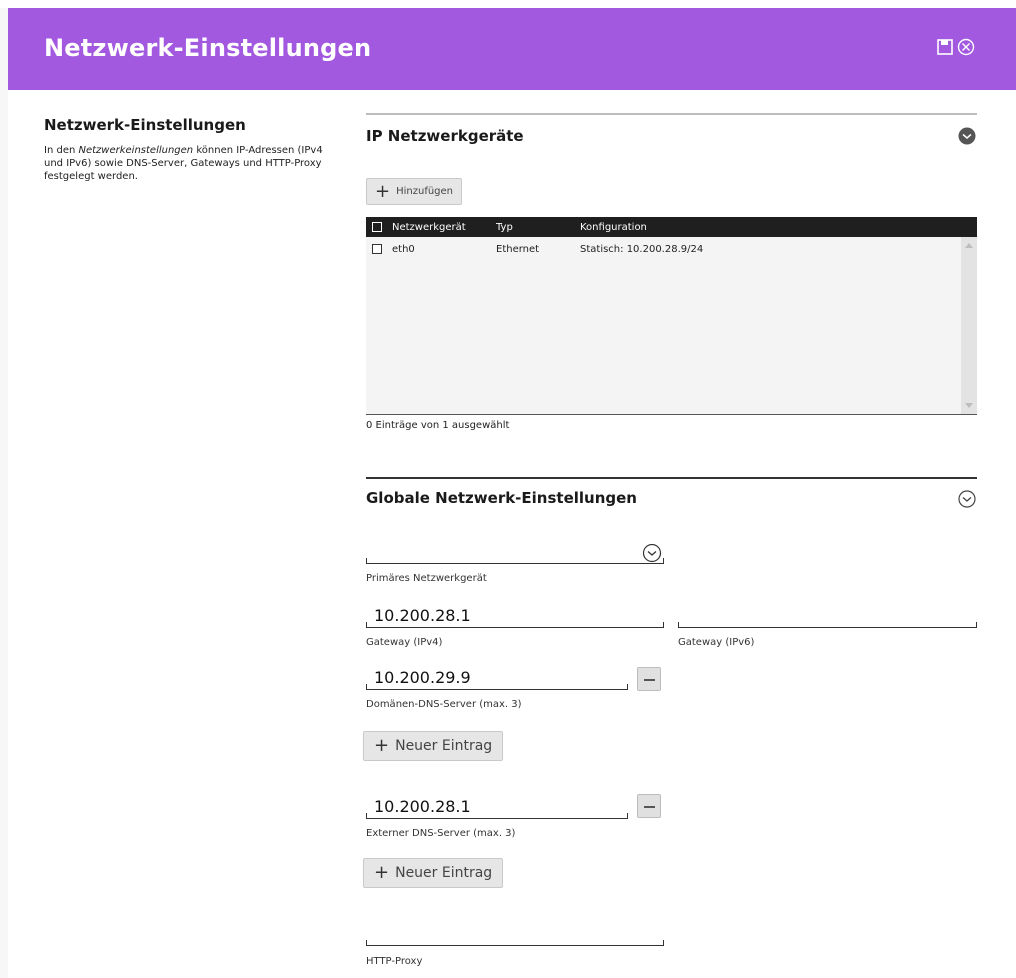  What do you see at coordinates (969, 245) in the screenshot?
I see `scroll-up-icon` at bounding box center [969, 245].